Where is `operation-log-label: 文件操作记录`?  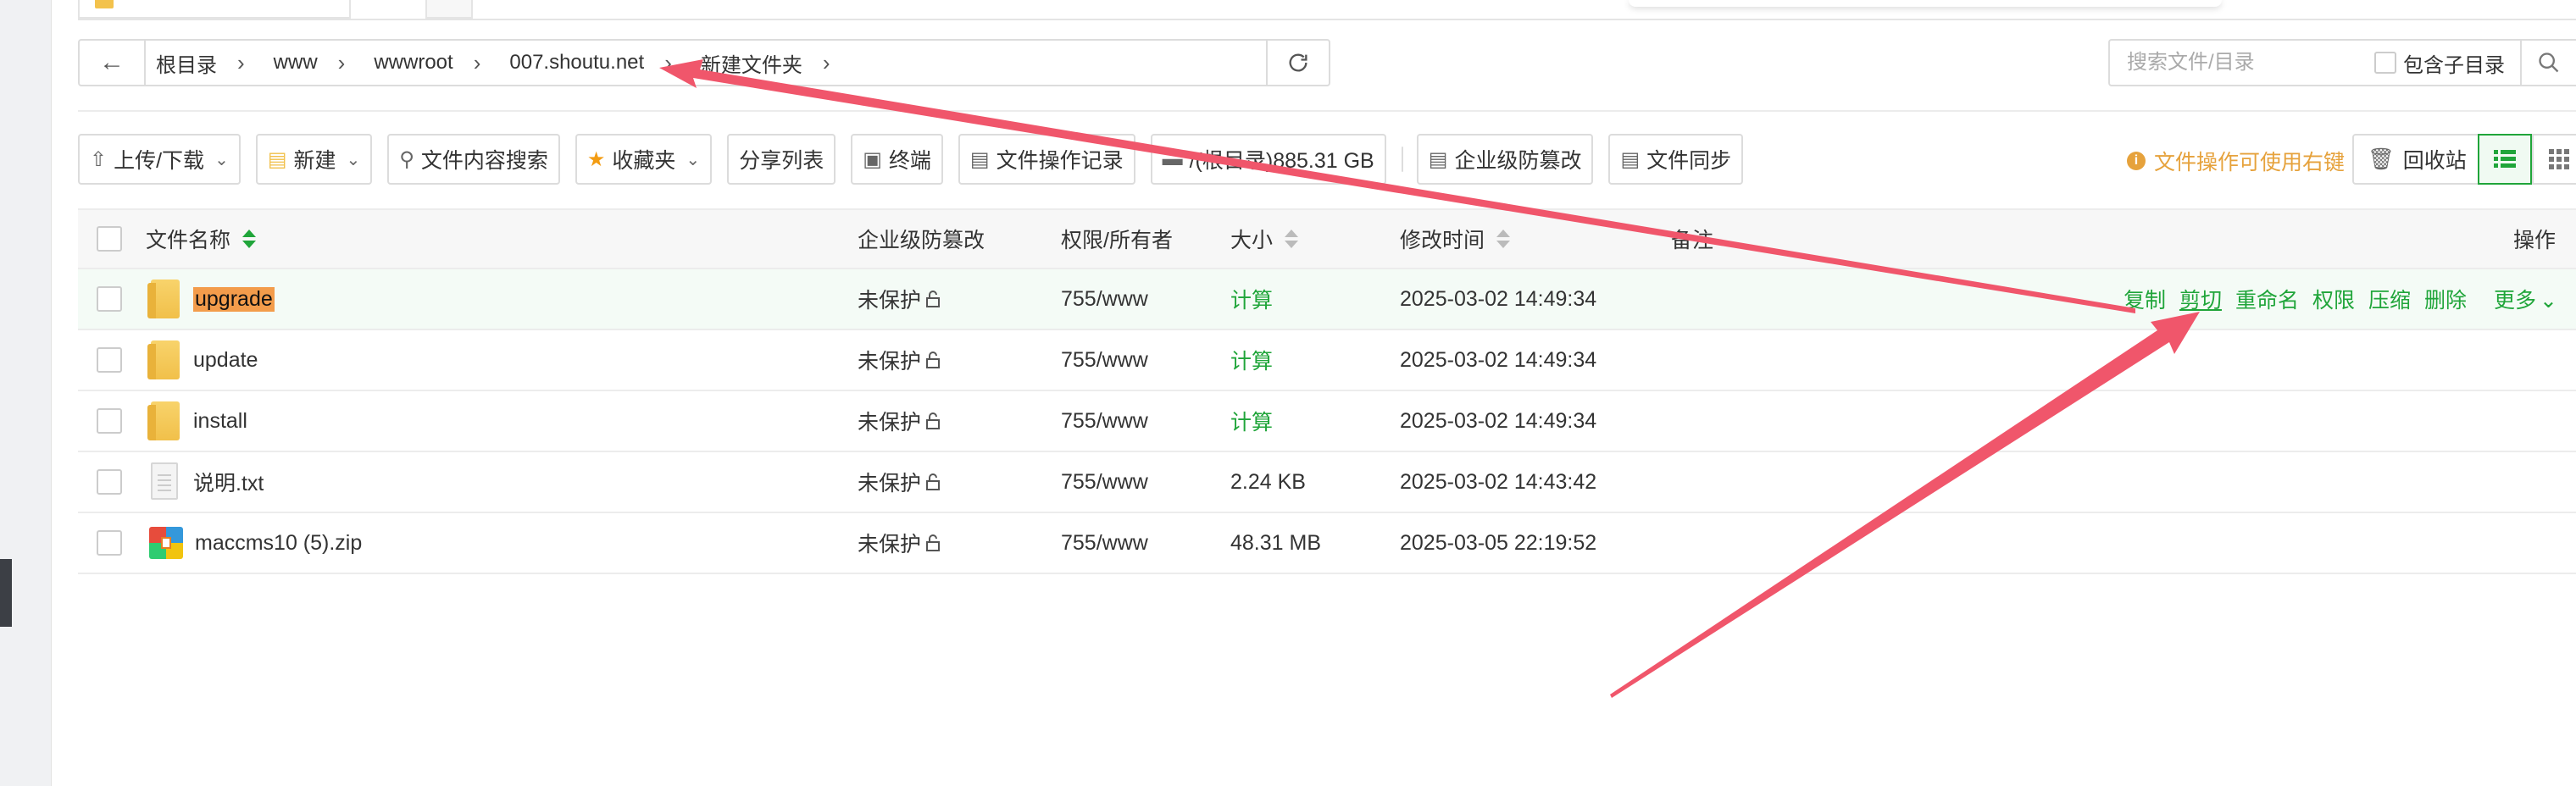 operation-log-label: 文件操作记录 is located at coordinates (1060, 161).